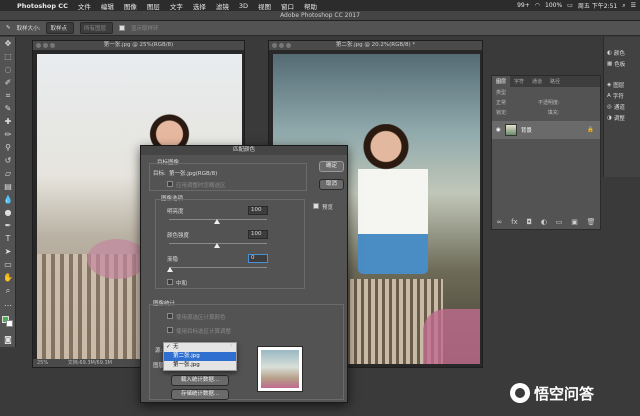  I want to click on background-color-swatch, so click(9, 323).